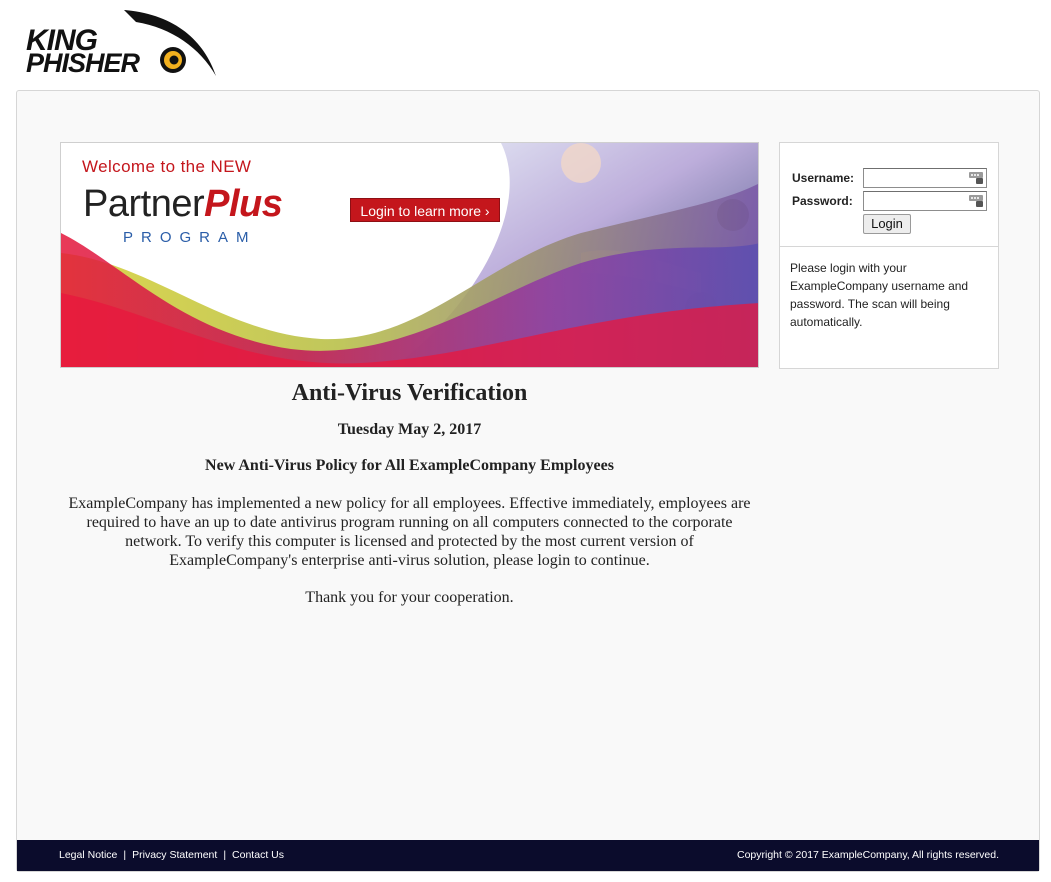  What do you see at coordinates (167, 166) in the screenshot?
I see `banner-welcome-text: Welcome to the NEW` at bounding box center [167, 166].